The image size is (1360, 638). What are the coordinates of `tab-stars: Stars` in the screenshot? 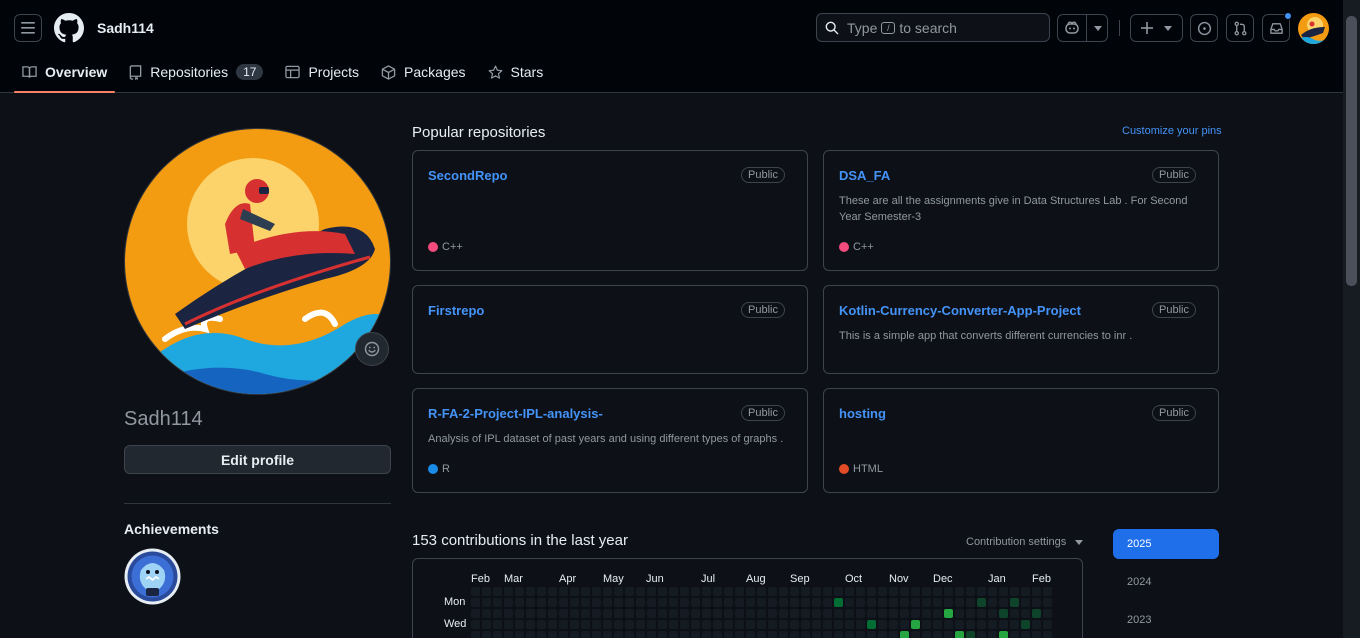 It's located at (516, 72).